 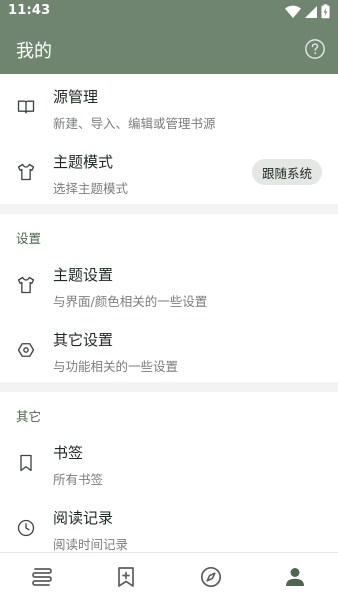 I want to click on person-icon, so click(x=295, y=577).